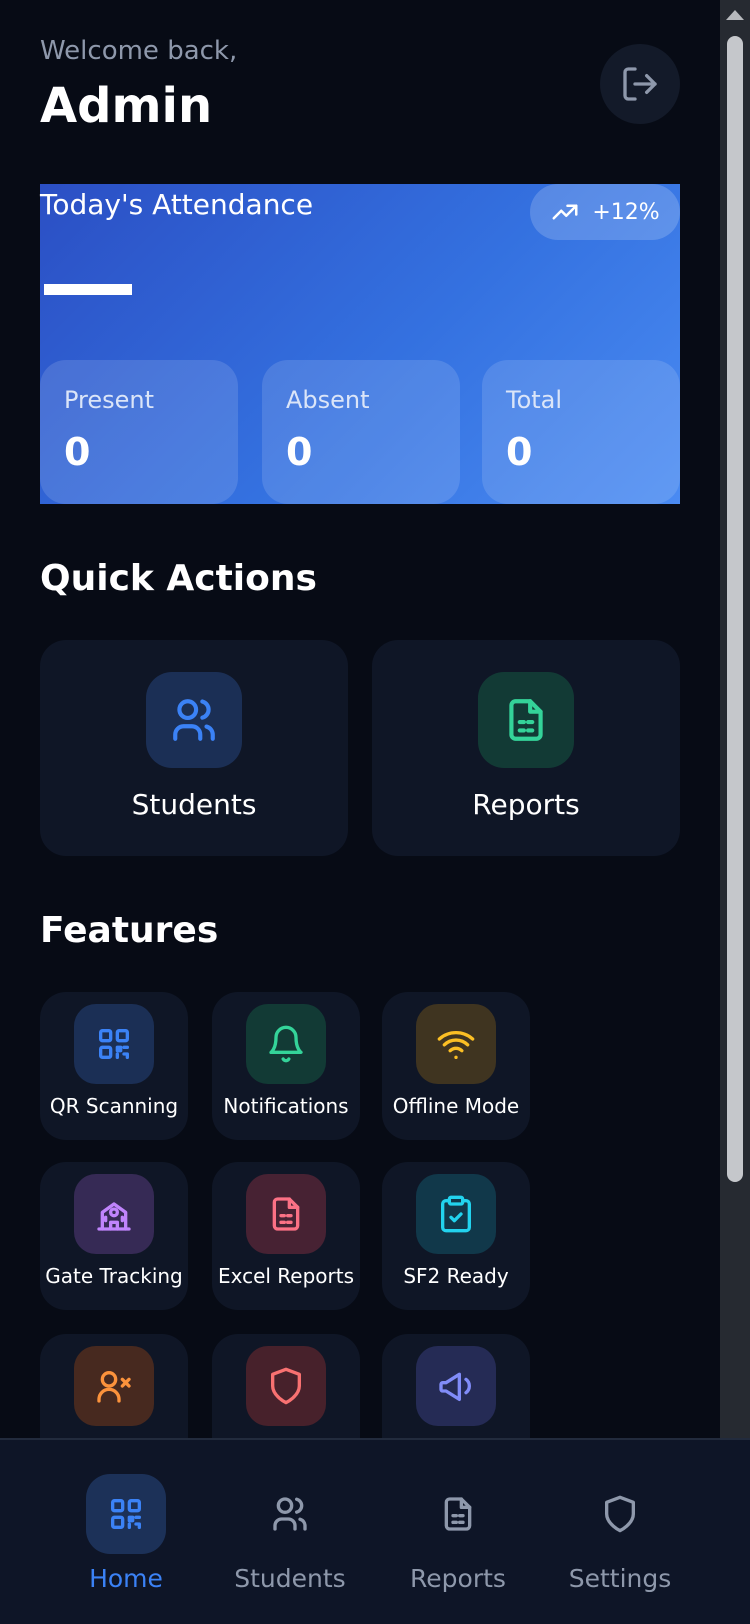 Image resolution: width=750 pixels, height=1624 pixels. Describe the element at coordinates (286, 1044) in the screenshot. I see `bell-icon` at that location.